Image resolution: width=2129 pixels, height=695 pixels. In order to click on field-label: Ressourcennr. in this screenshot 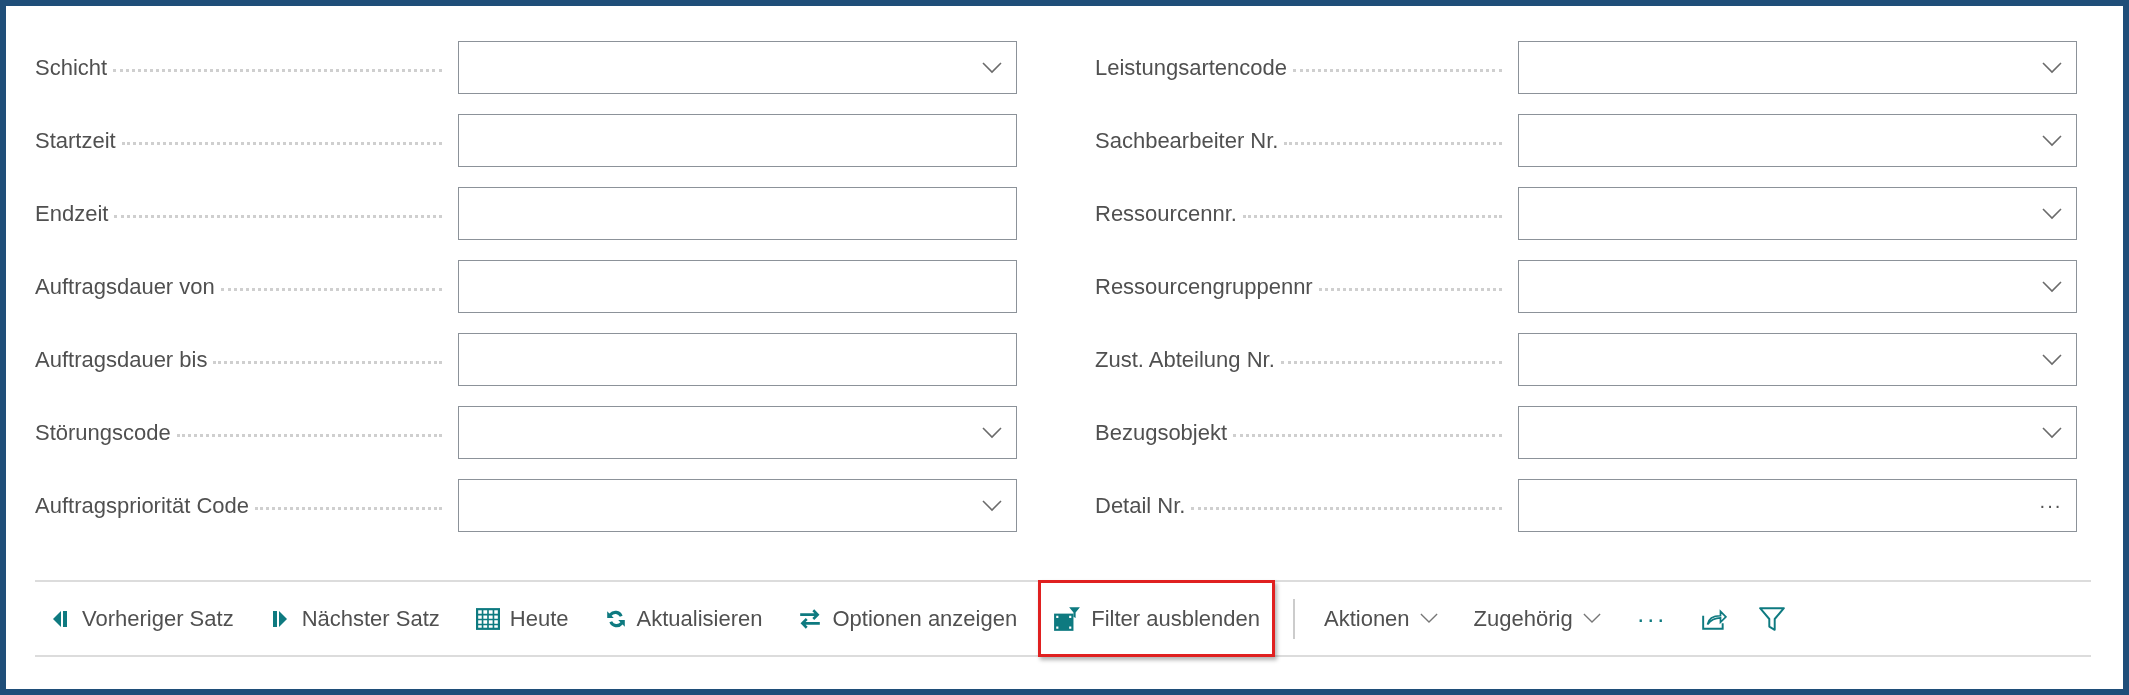, I will do `click(1166, 213)`.